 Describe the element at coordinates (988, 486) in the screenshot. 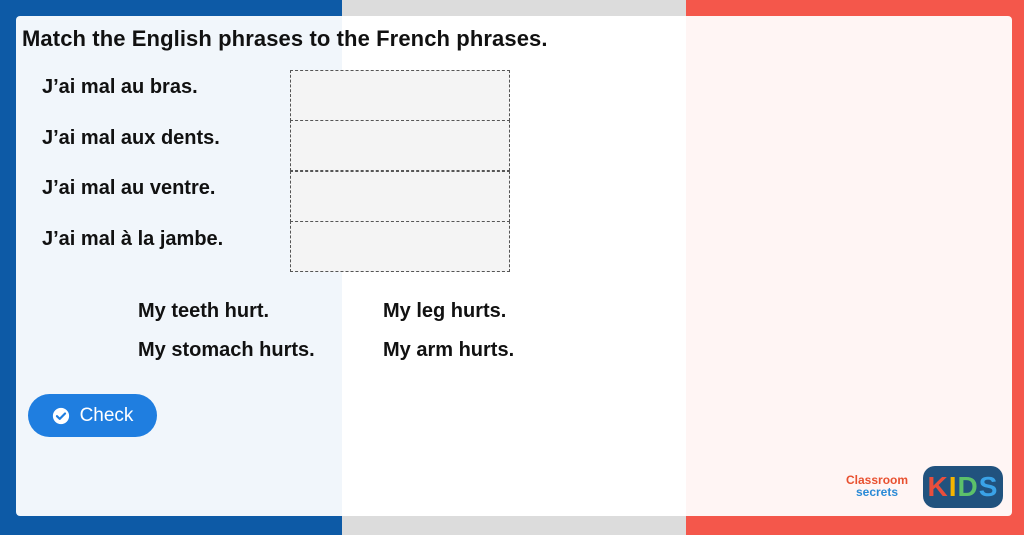

I see `kids-letter: S` at that location.